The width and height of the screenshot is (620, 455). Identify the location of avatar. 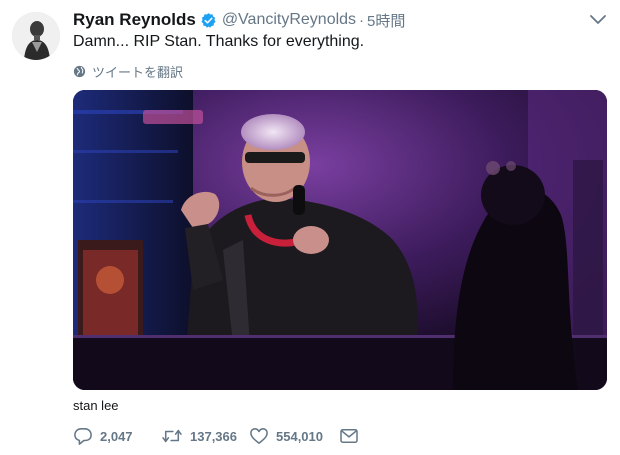
(36, 36).